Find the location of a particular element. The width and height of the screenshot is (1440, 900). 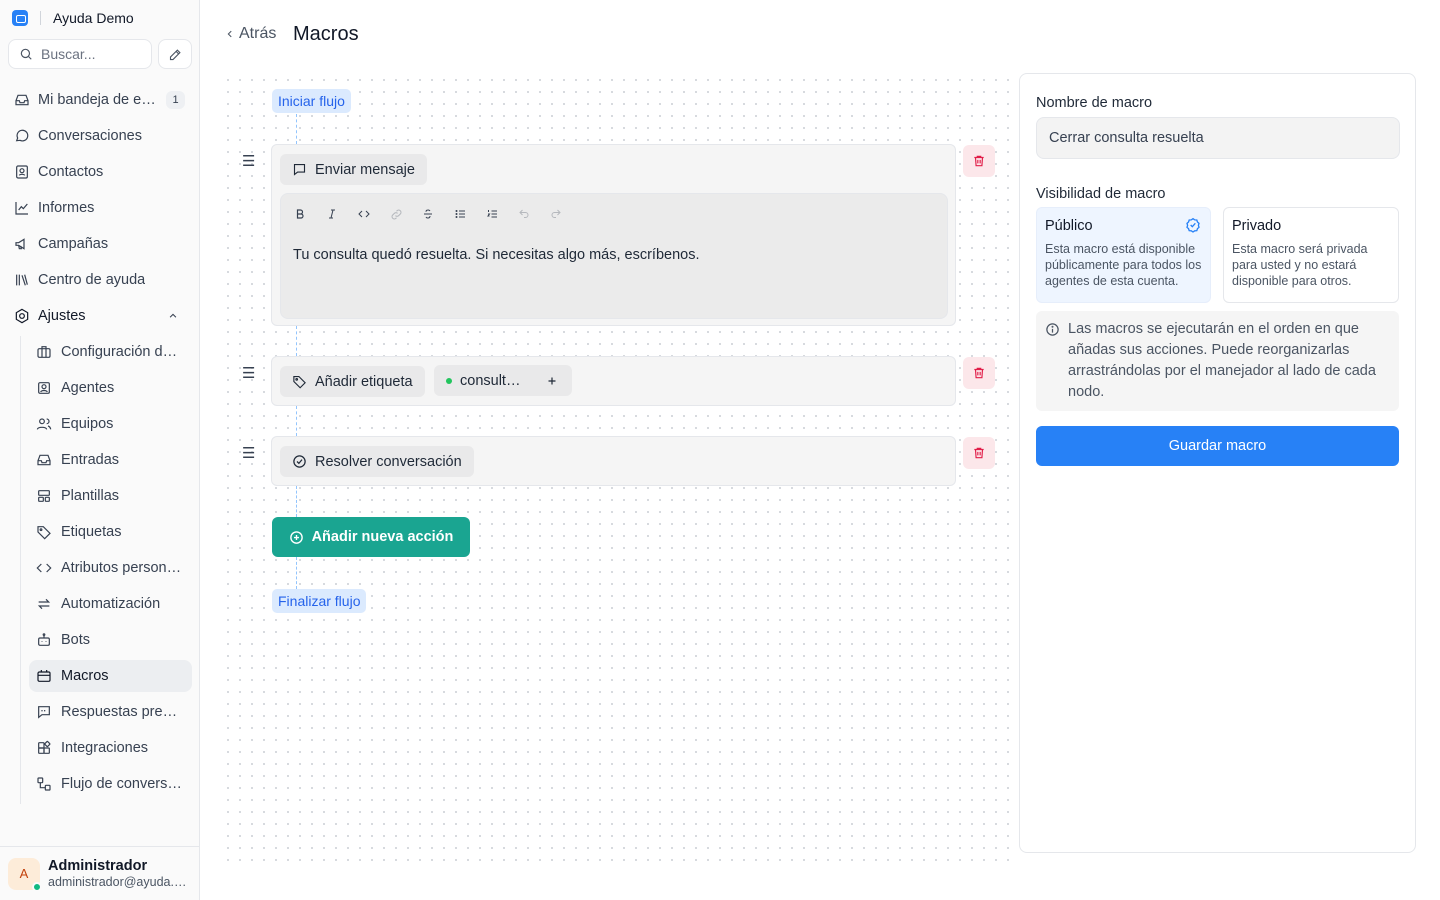

check-circle-icon is located at coordinates (299, 461).